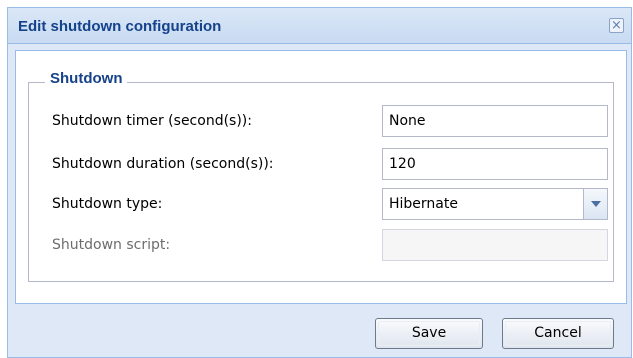 The height and width of the screenshot is (358, 633). I want to click on shutdown-type-value: Hibernate, so click(423, 204).